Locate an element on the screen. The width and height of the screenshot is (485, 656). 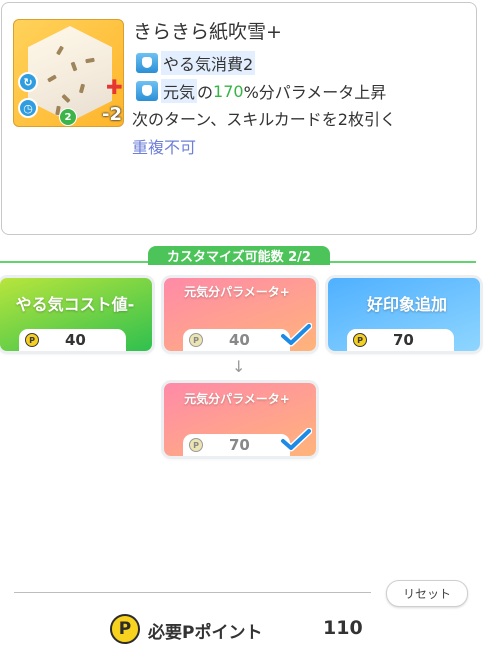
effect-text: の is located at coordinates (205, 92).